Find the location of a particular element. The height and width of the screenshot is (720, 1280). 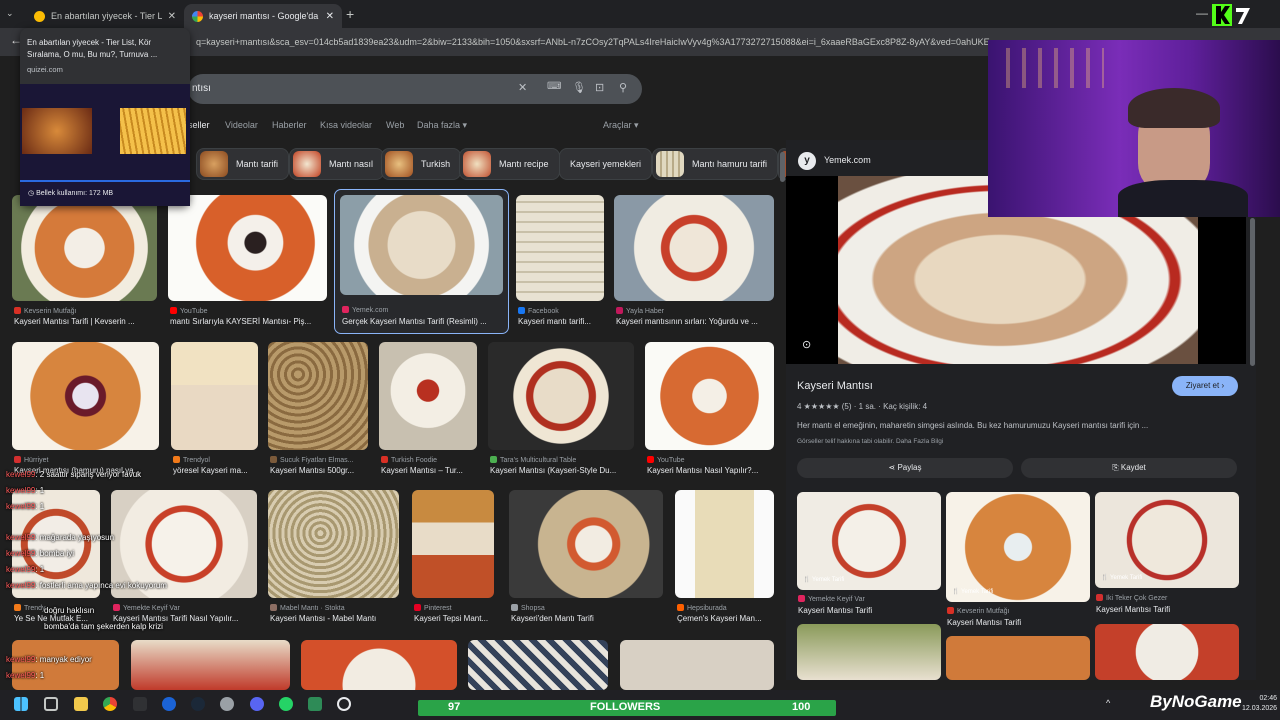

tab-news: Haberler is located at coordinates (289, 125).